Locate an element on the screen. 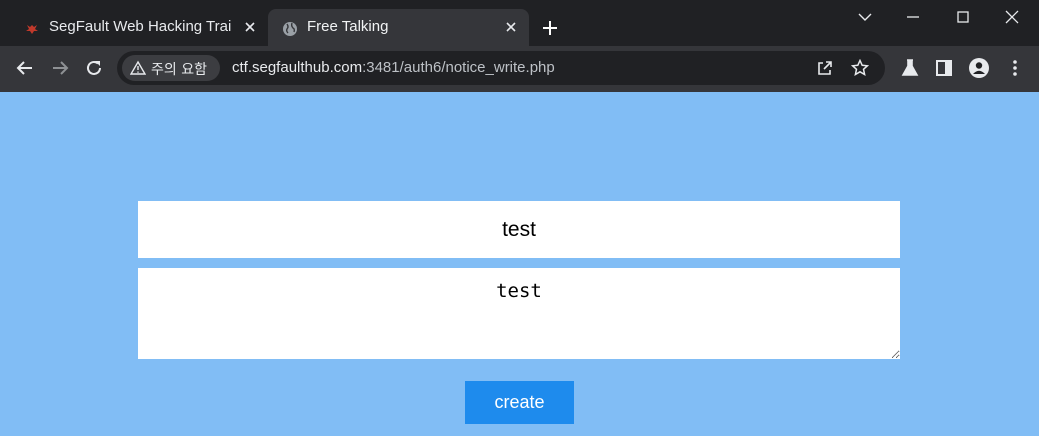 The width and height of the screenshot is (1039, 436). warning-triangle-icon is located at coordinates (138, 67).